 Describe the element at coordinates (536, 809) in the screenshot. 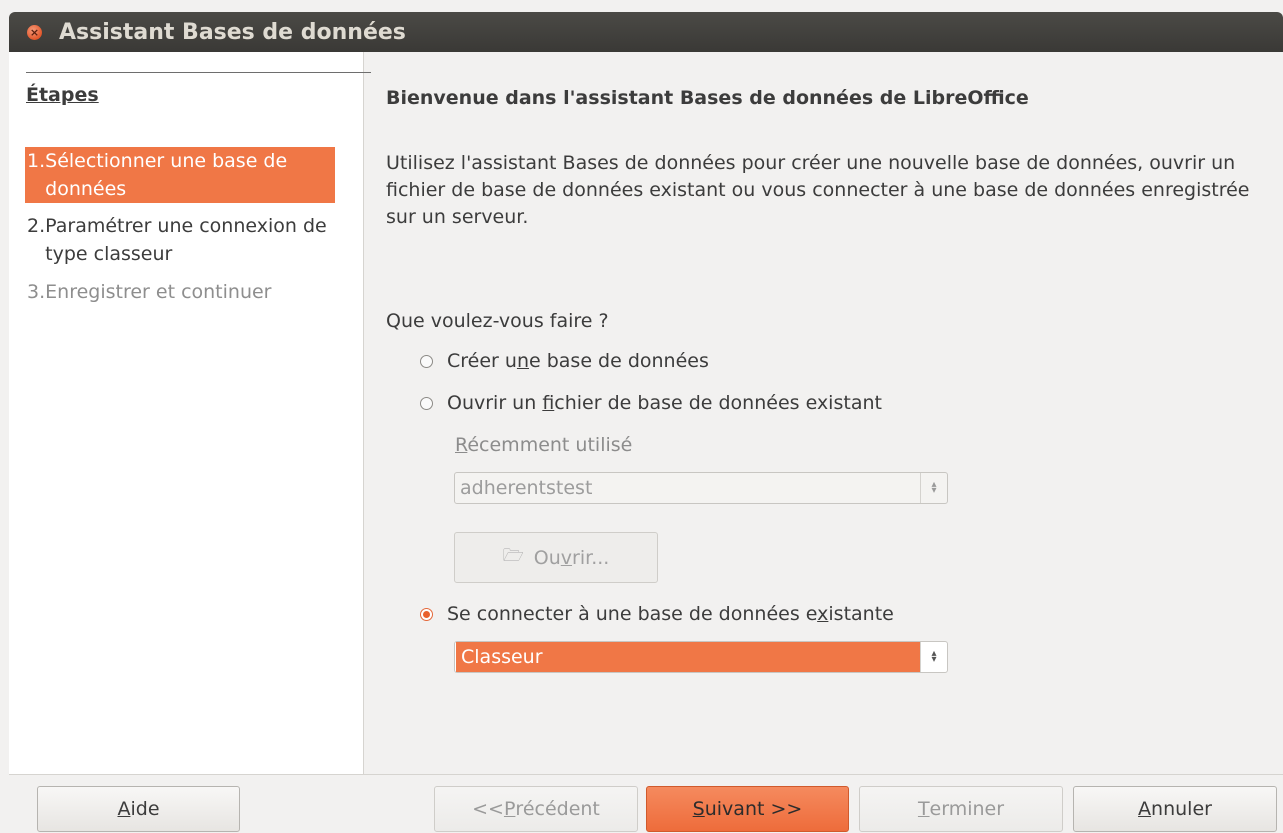

I see `previous-button: << Précédent` at that location.